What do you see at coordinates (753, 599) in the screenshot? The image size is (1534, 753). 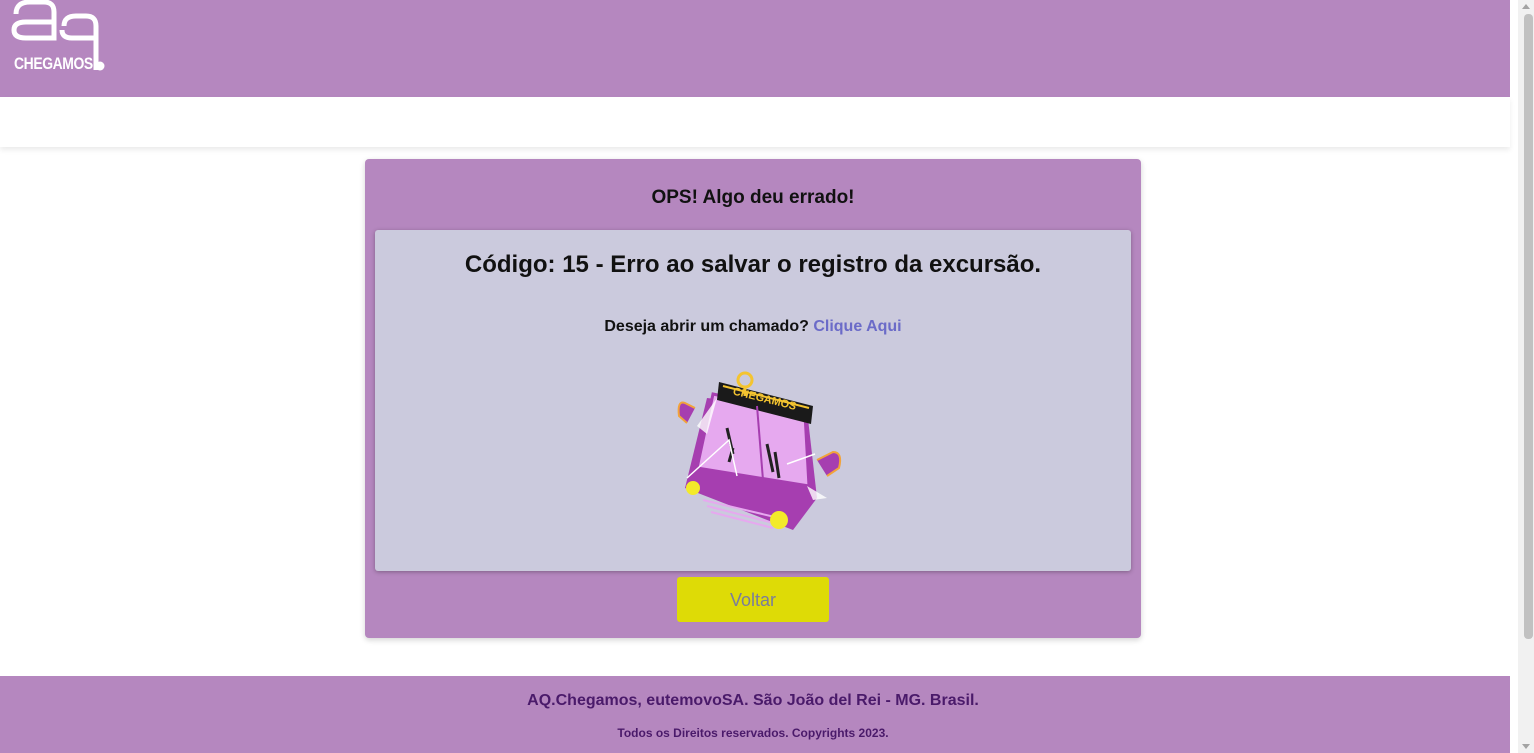 I see `back-button: Voltar` at bounding box center [753, 599].